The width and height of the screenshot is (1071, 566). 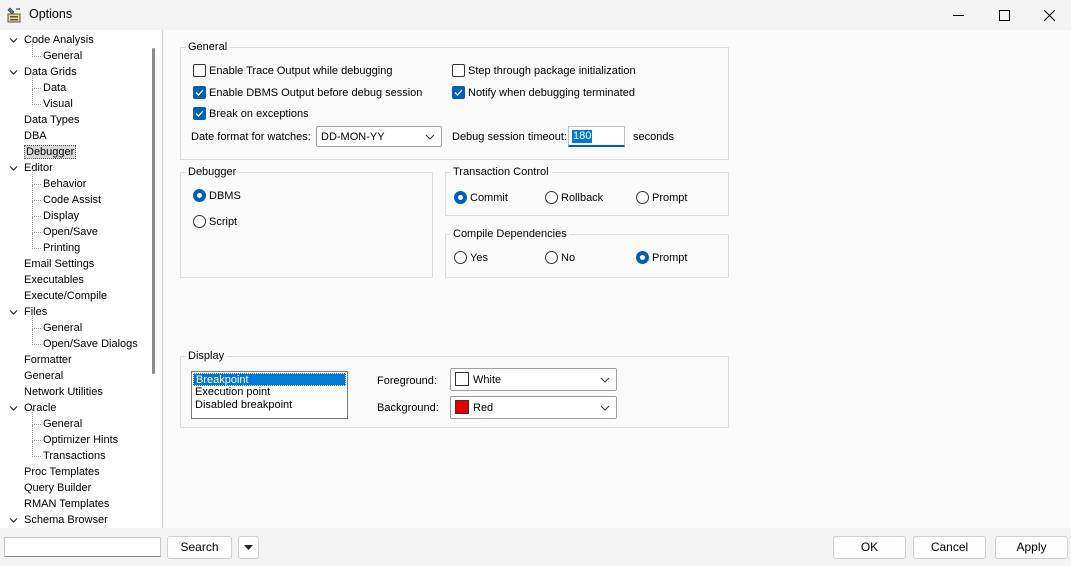 I want to click on tree-item: Data Types, so click(x=51, y=120).